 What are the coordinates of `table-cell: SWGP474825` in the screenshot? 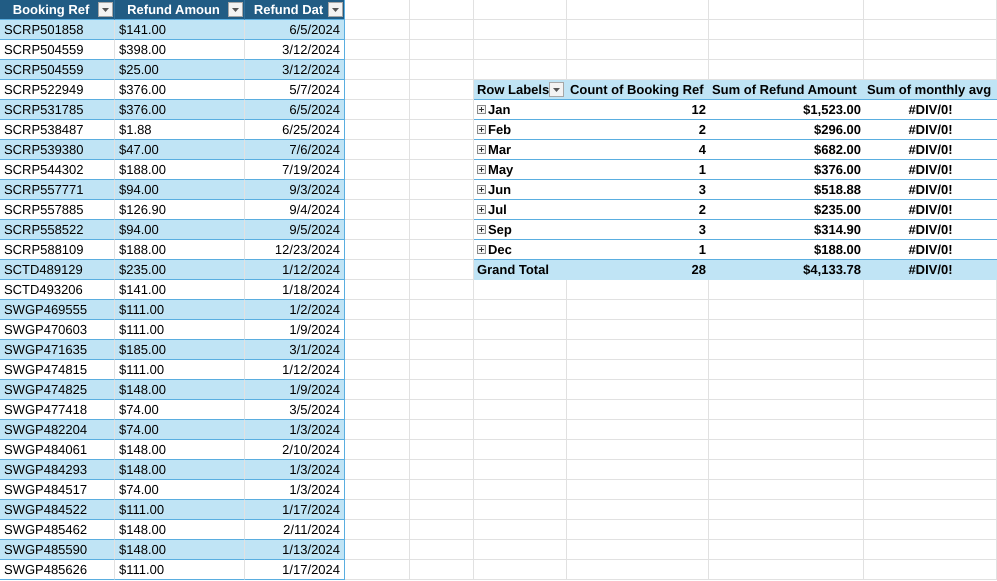 It's located at (57, 390).